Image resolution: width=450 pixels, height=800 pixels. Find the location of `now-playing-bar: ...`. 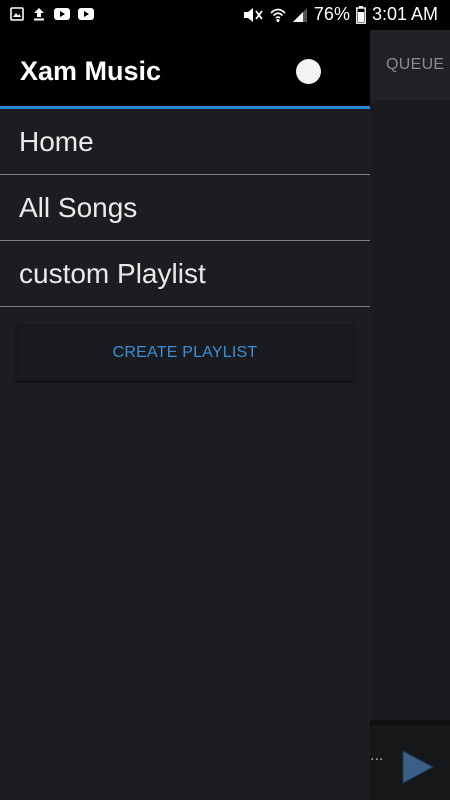

now-playing-bar: ... is located at coordinates (410, 760).